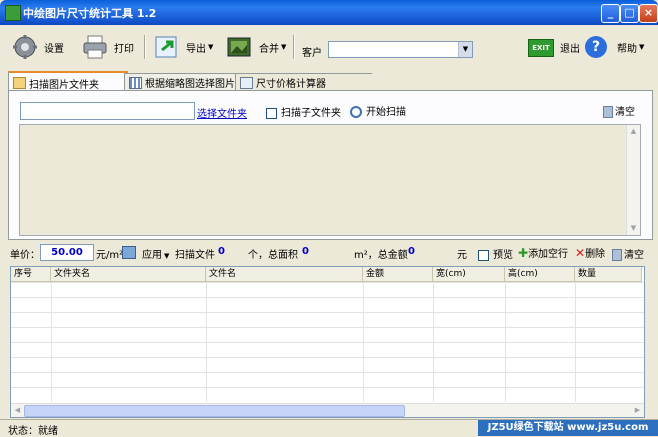 This screenshot has height=437, width=658. I want to click on grid-icon, so click(135, 82).